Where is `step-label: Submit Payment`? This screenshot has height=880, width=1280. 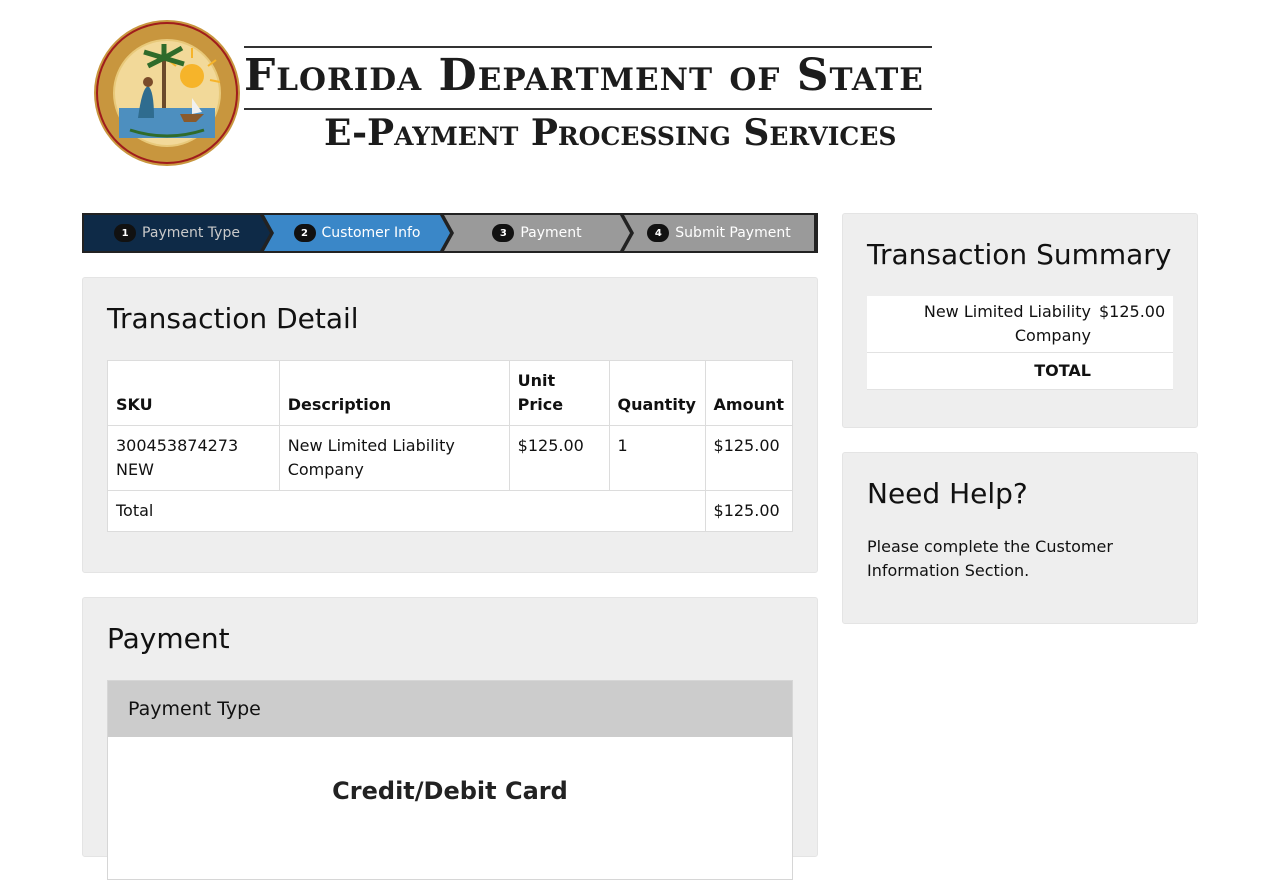
step-label: Submit Payment is located at coordinates (733, 233).